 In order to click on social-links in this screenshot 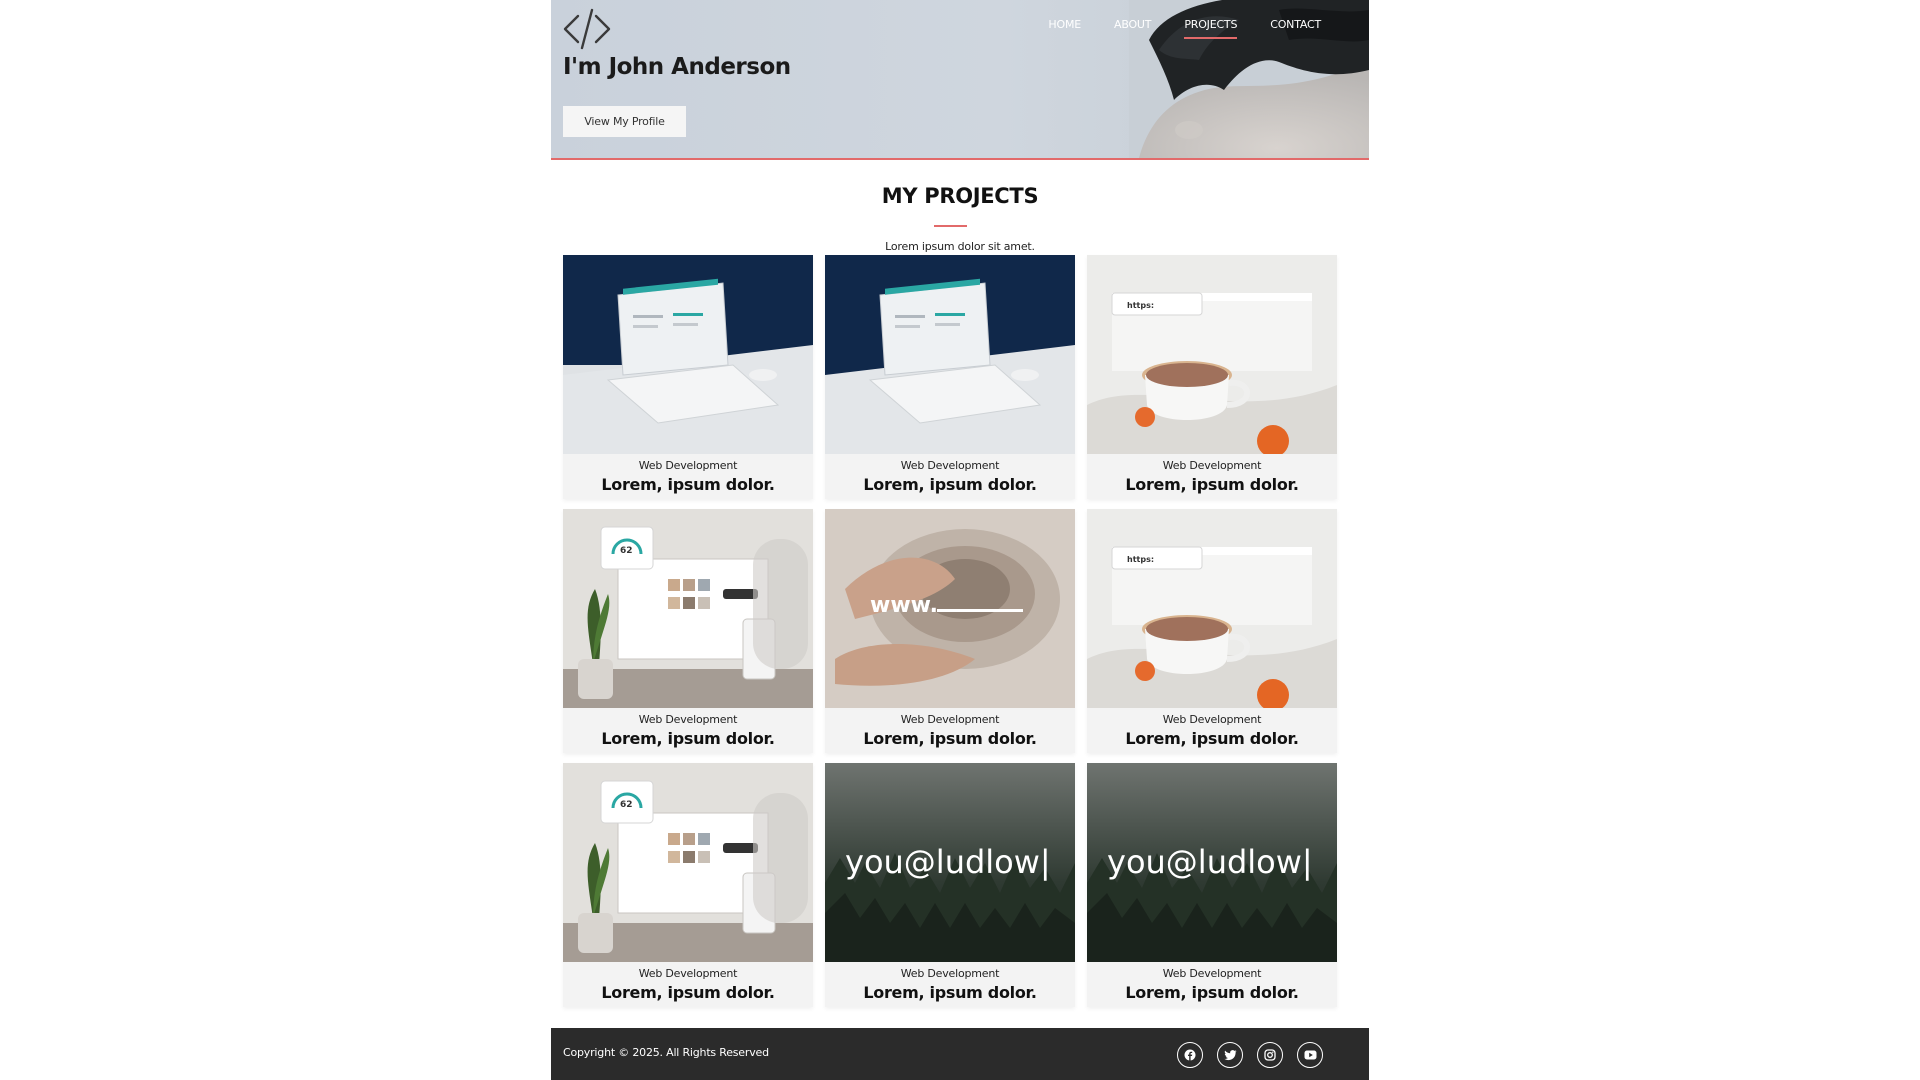, I will do `click(1257, 1055)`.